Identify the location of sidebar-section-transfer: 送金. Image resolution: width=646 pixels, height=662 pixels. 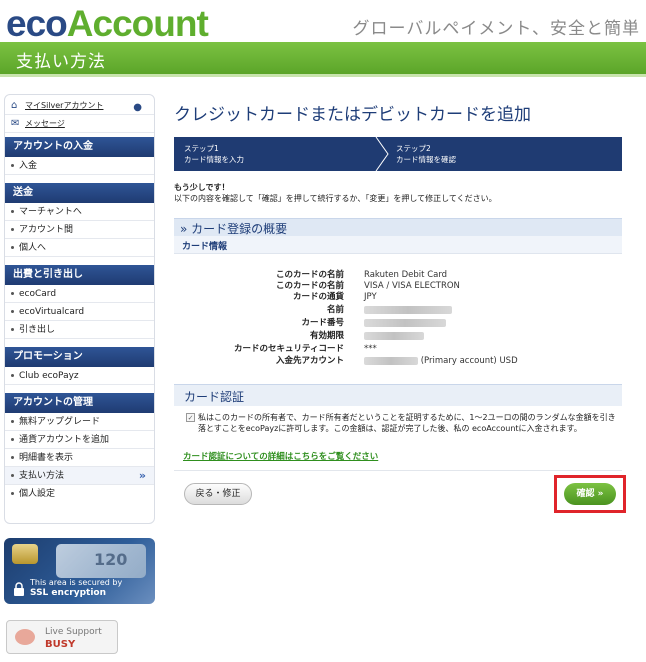
(79, 193).